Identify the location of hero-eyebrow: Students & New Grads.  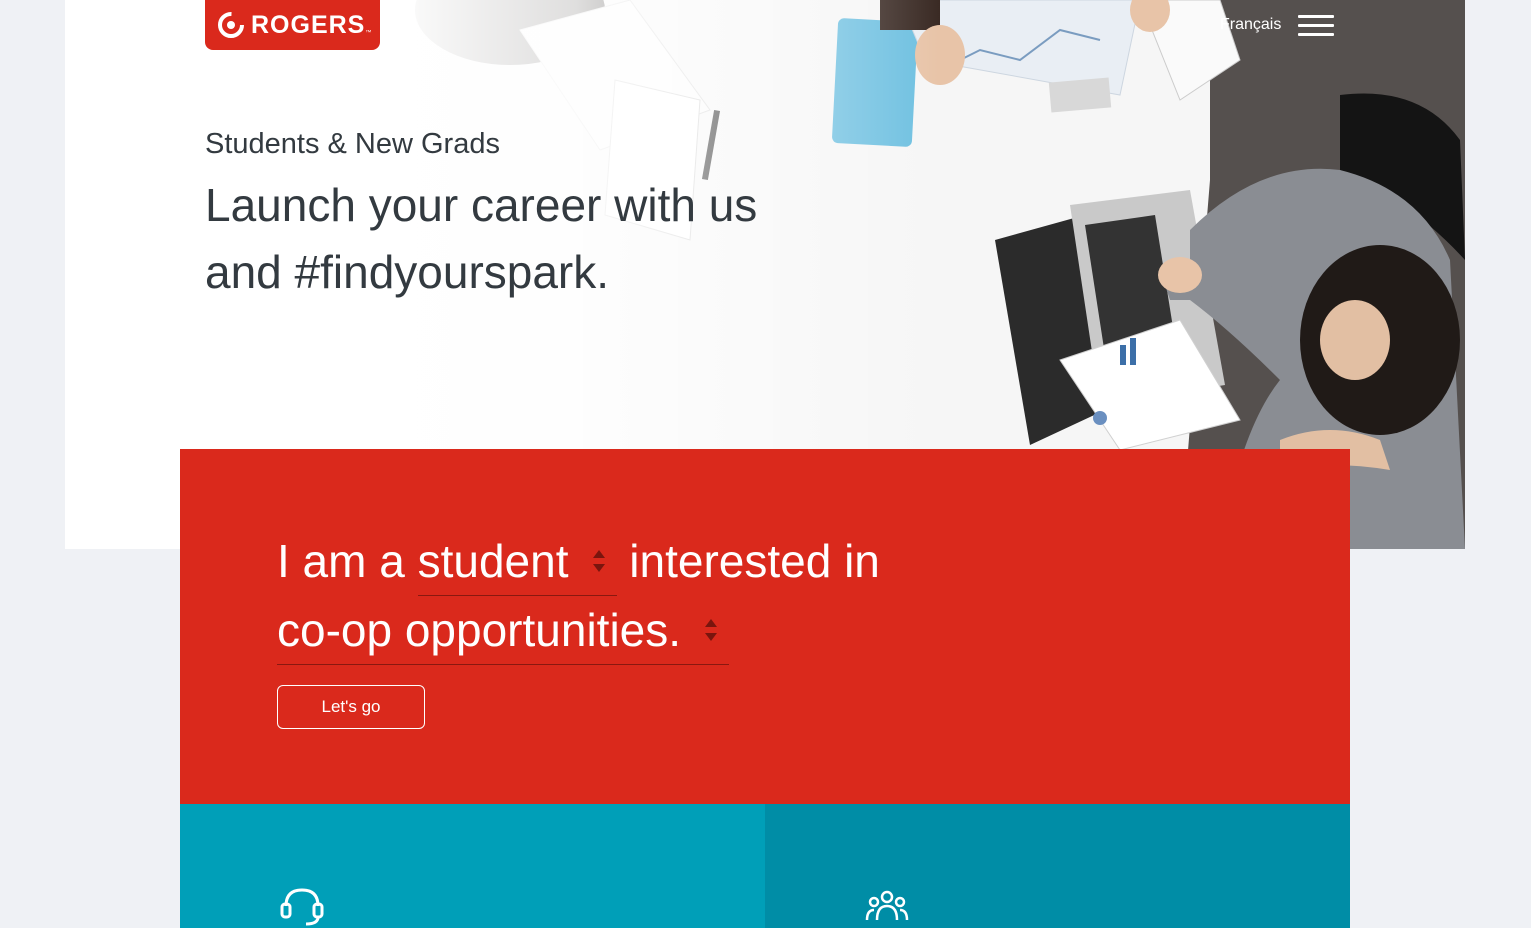
(352, 144).